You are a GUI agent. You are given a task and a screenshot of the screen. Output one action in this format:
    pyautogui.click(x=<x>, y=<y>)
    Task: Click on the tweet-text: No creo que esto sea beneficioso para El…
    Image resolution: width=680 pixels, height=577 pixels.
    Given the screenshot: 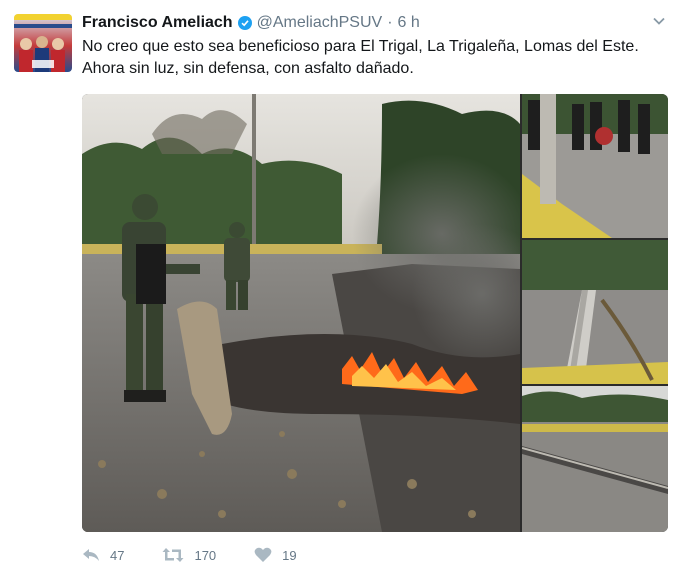 What is the action you would take?
    pyautogui.click(x=377, y=58)
    